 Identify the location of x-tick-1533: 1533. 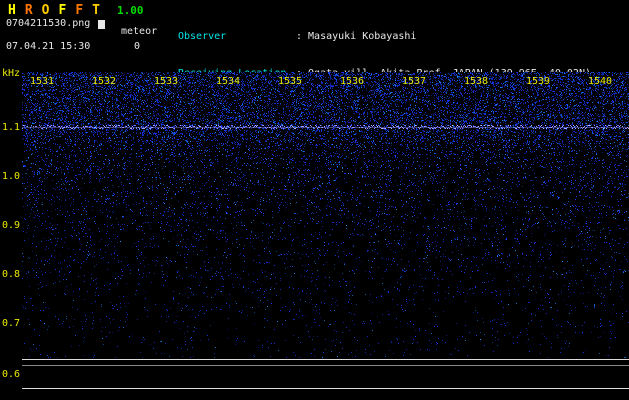
(166, 81).